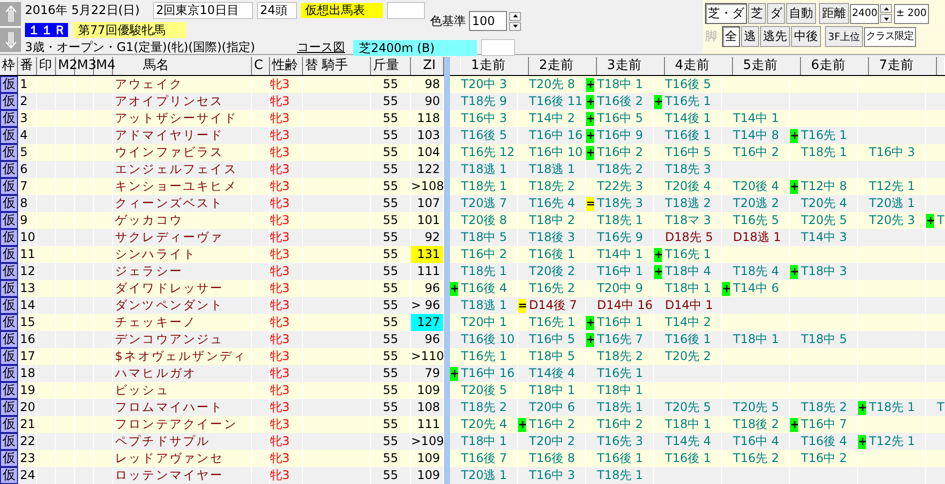 The image size is (945, 484). I want to click on race-date: 2016年 5月22日(日), so click(83, 10).